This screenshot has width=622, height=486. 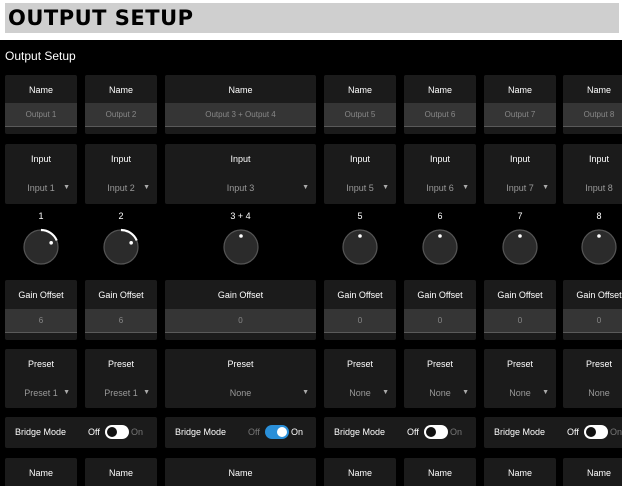 I want to click on name-field: Output 6, so click(x=440, y=115).